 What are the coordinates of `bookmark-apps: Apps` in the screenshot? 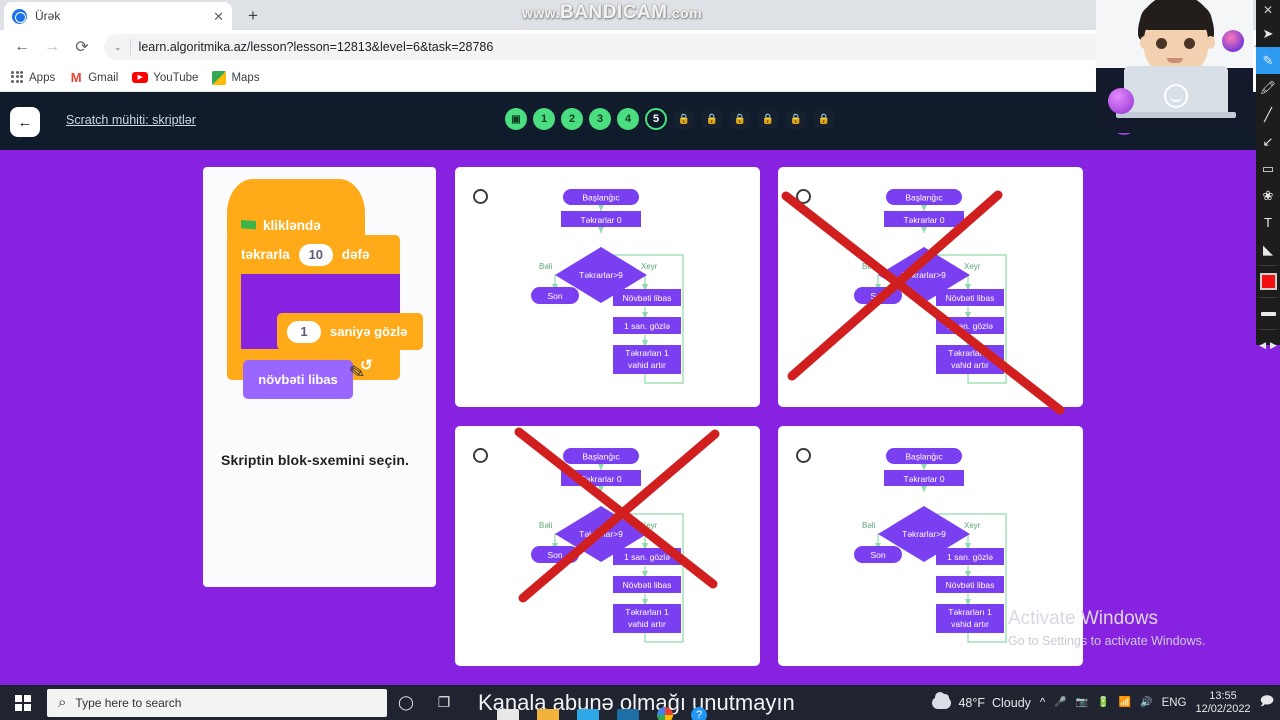 It's located at (33, 77).